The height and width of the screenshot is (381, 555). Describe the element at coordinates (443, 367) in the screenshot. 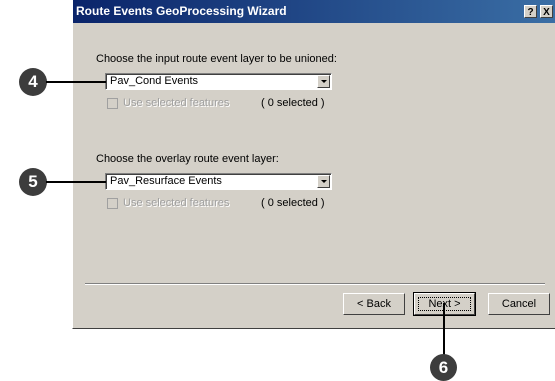

I see `step-6-callout: 6` at that location.